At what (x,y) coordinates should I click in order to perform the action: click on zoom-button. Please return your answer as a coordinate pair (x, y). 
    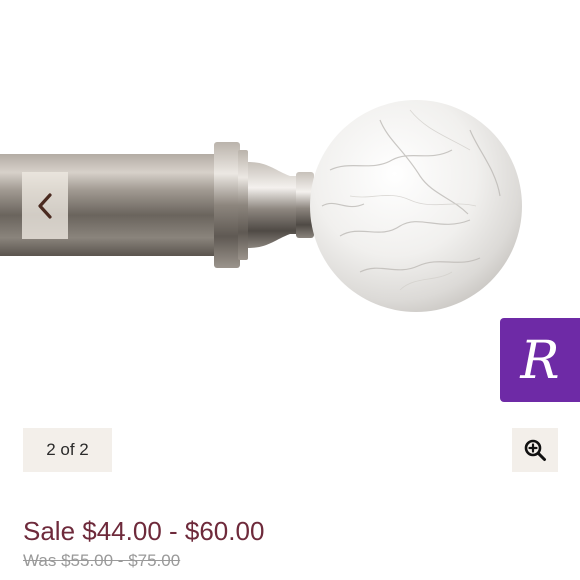
    Looking at the image, I should click on (535, 450).